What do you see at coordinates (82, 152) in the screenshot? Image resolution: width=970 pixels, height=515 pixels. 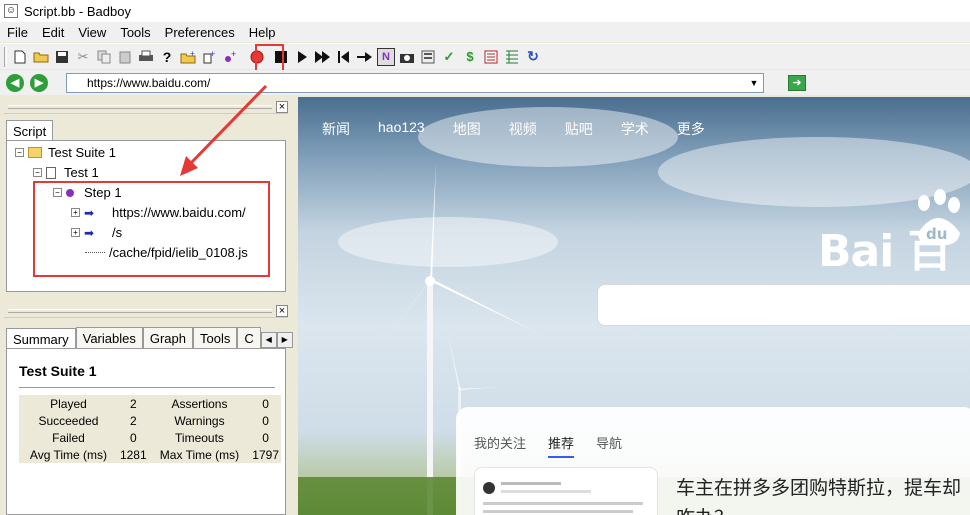 I see `tree-label: Test Suite 1` at bounding box center [82, 152].